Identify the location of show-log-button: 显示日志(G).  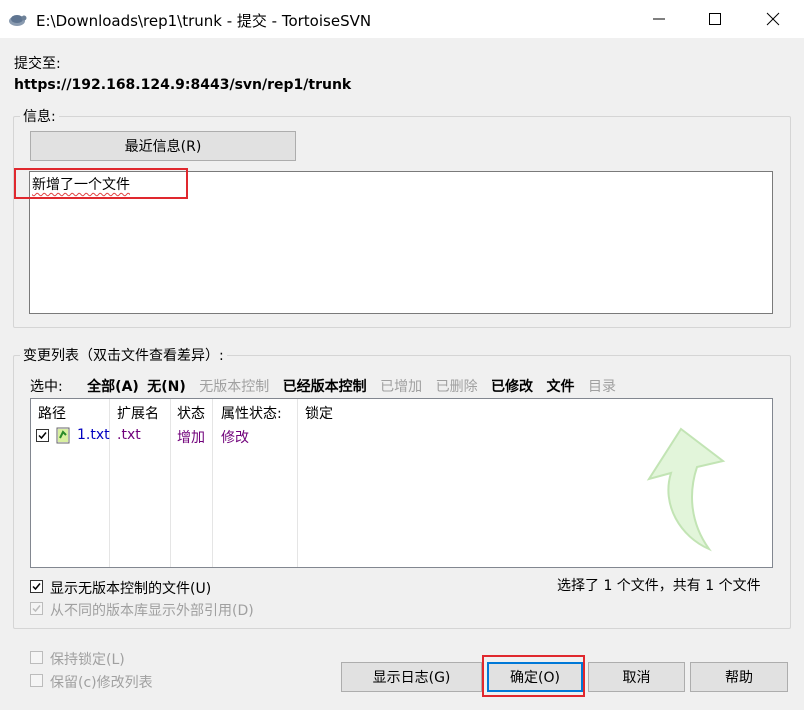
(411, 677).